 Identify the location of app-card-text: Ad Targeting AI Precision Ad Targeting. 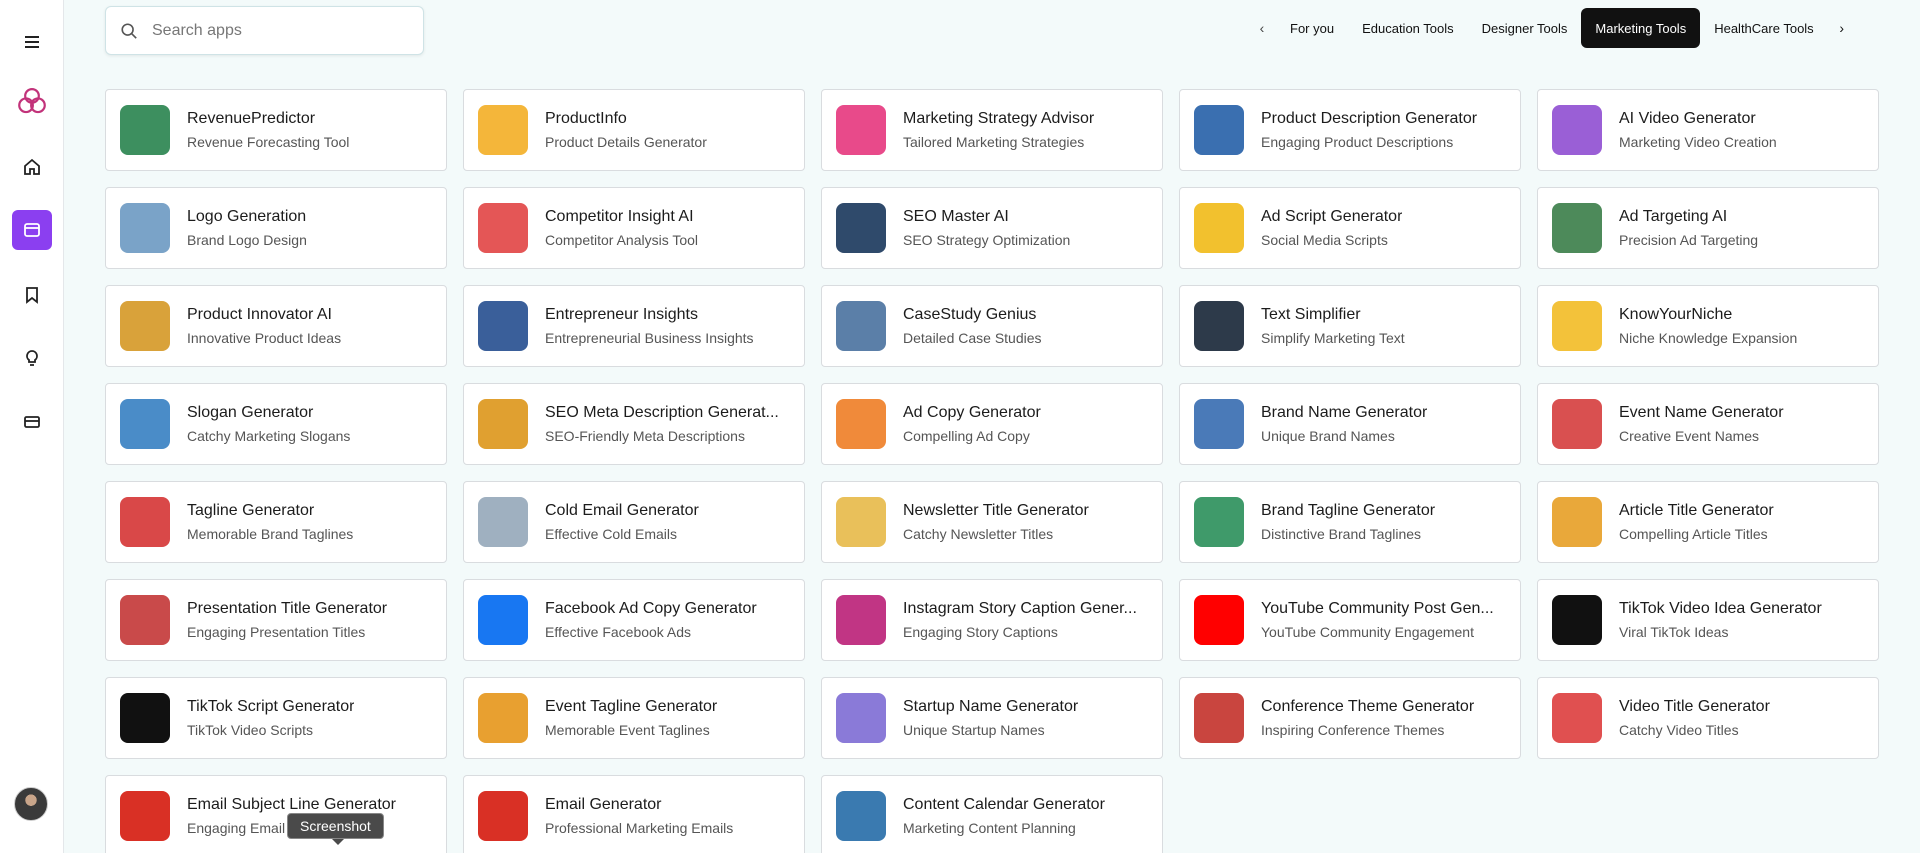
(1688, 228).